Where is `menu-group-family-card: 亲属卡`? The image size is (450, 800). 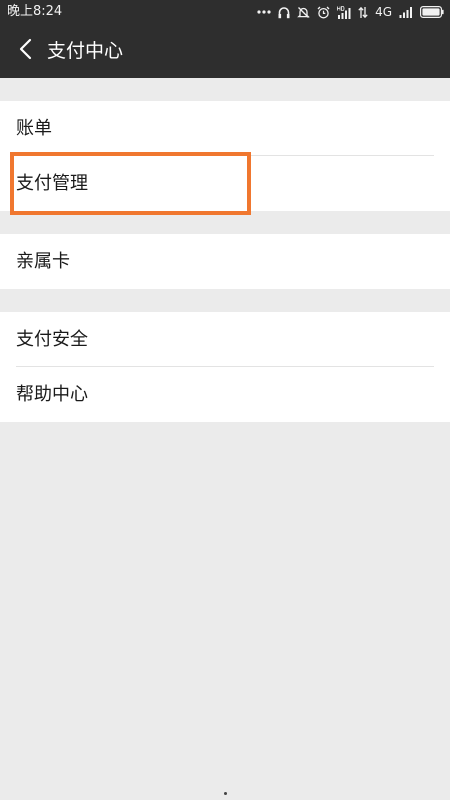
menu-group-family-card: 亲属卡 is located at coordinates (225, 261).